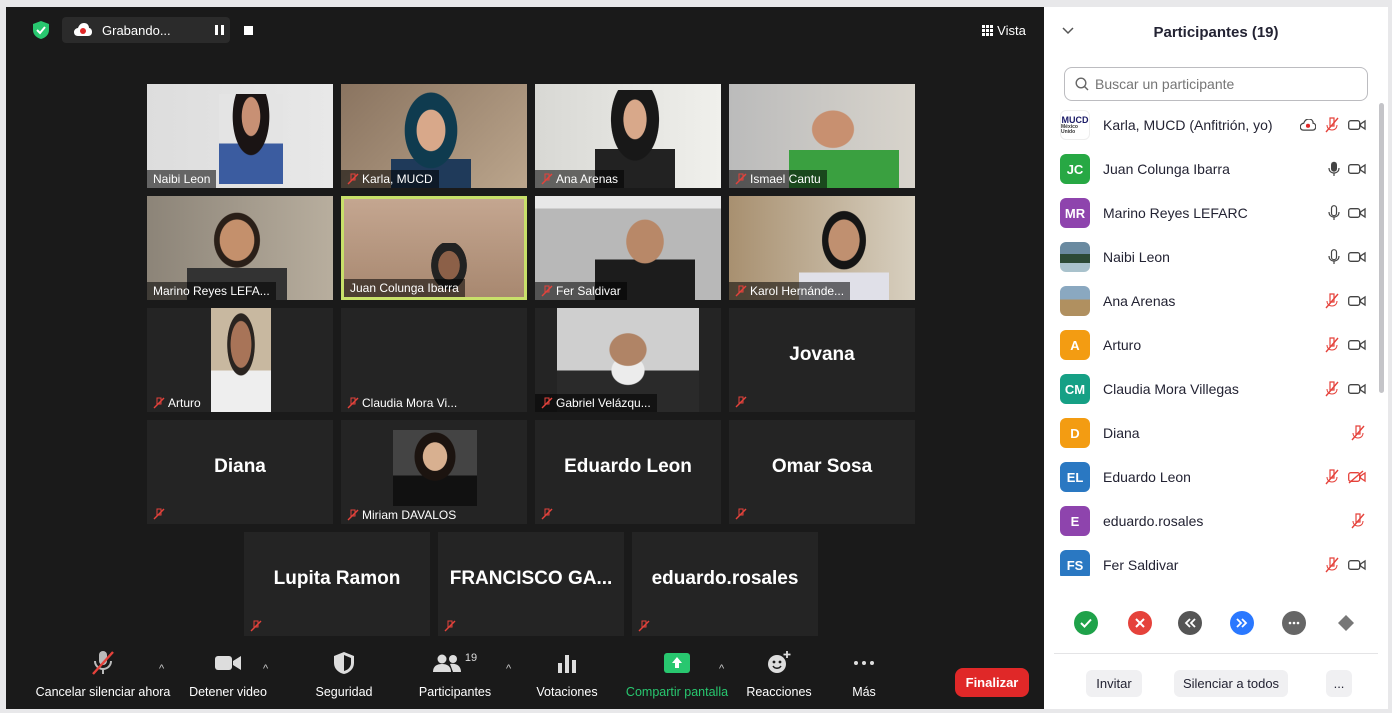  Describe the element at coordinates (455, 673) in the screenshot. I see `participants-button: 19 Participantes` at that location.